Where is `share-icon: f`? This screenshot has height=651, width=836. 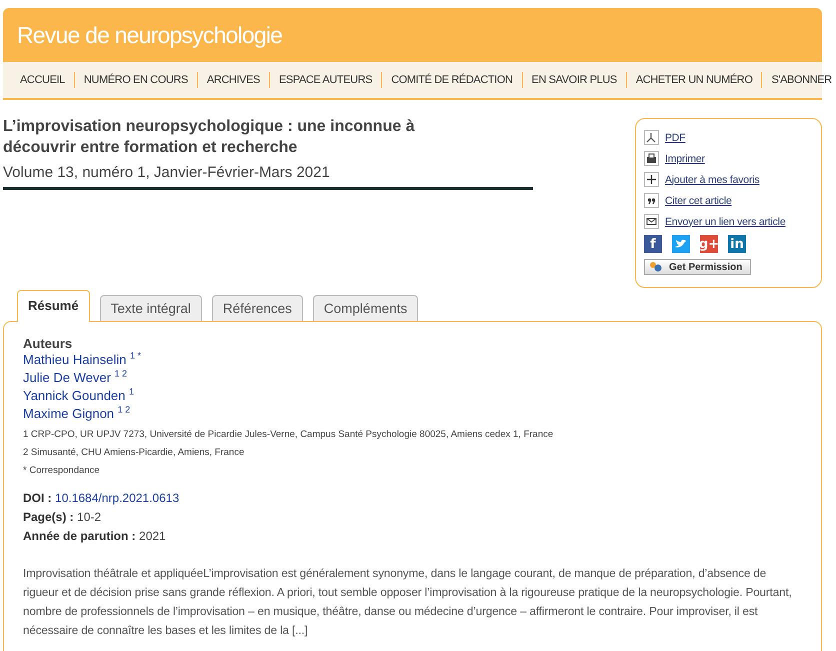
share-icon: f is located at coordinates (653, 244).